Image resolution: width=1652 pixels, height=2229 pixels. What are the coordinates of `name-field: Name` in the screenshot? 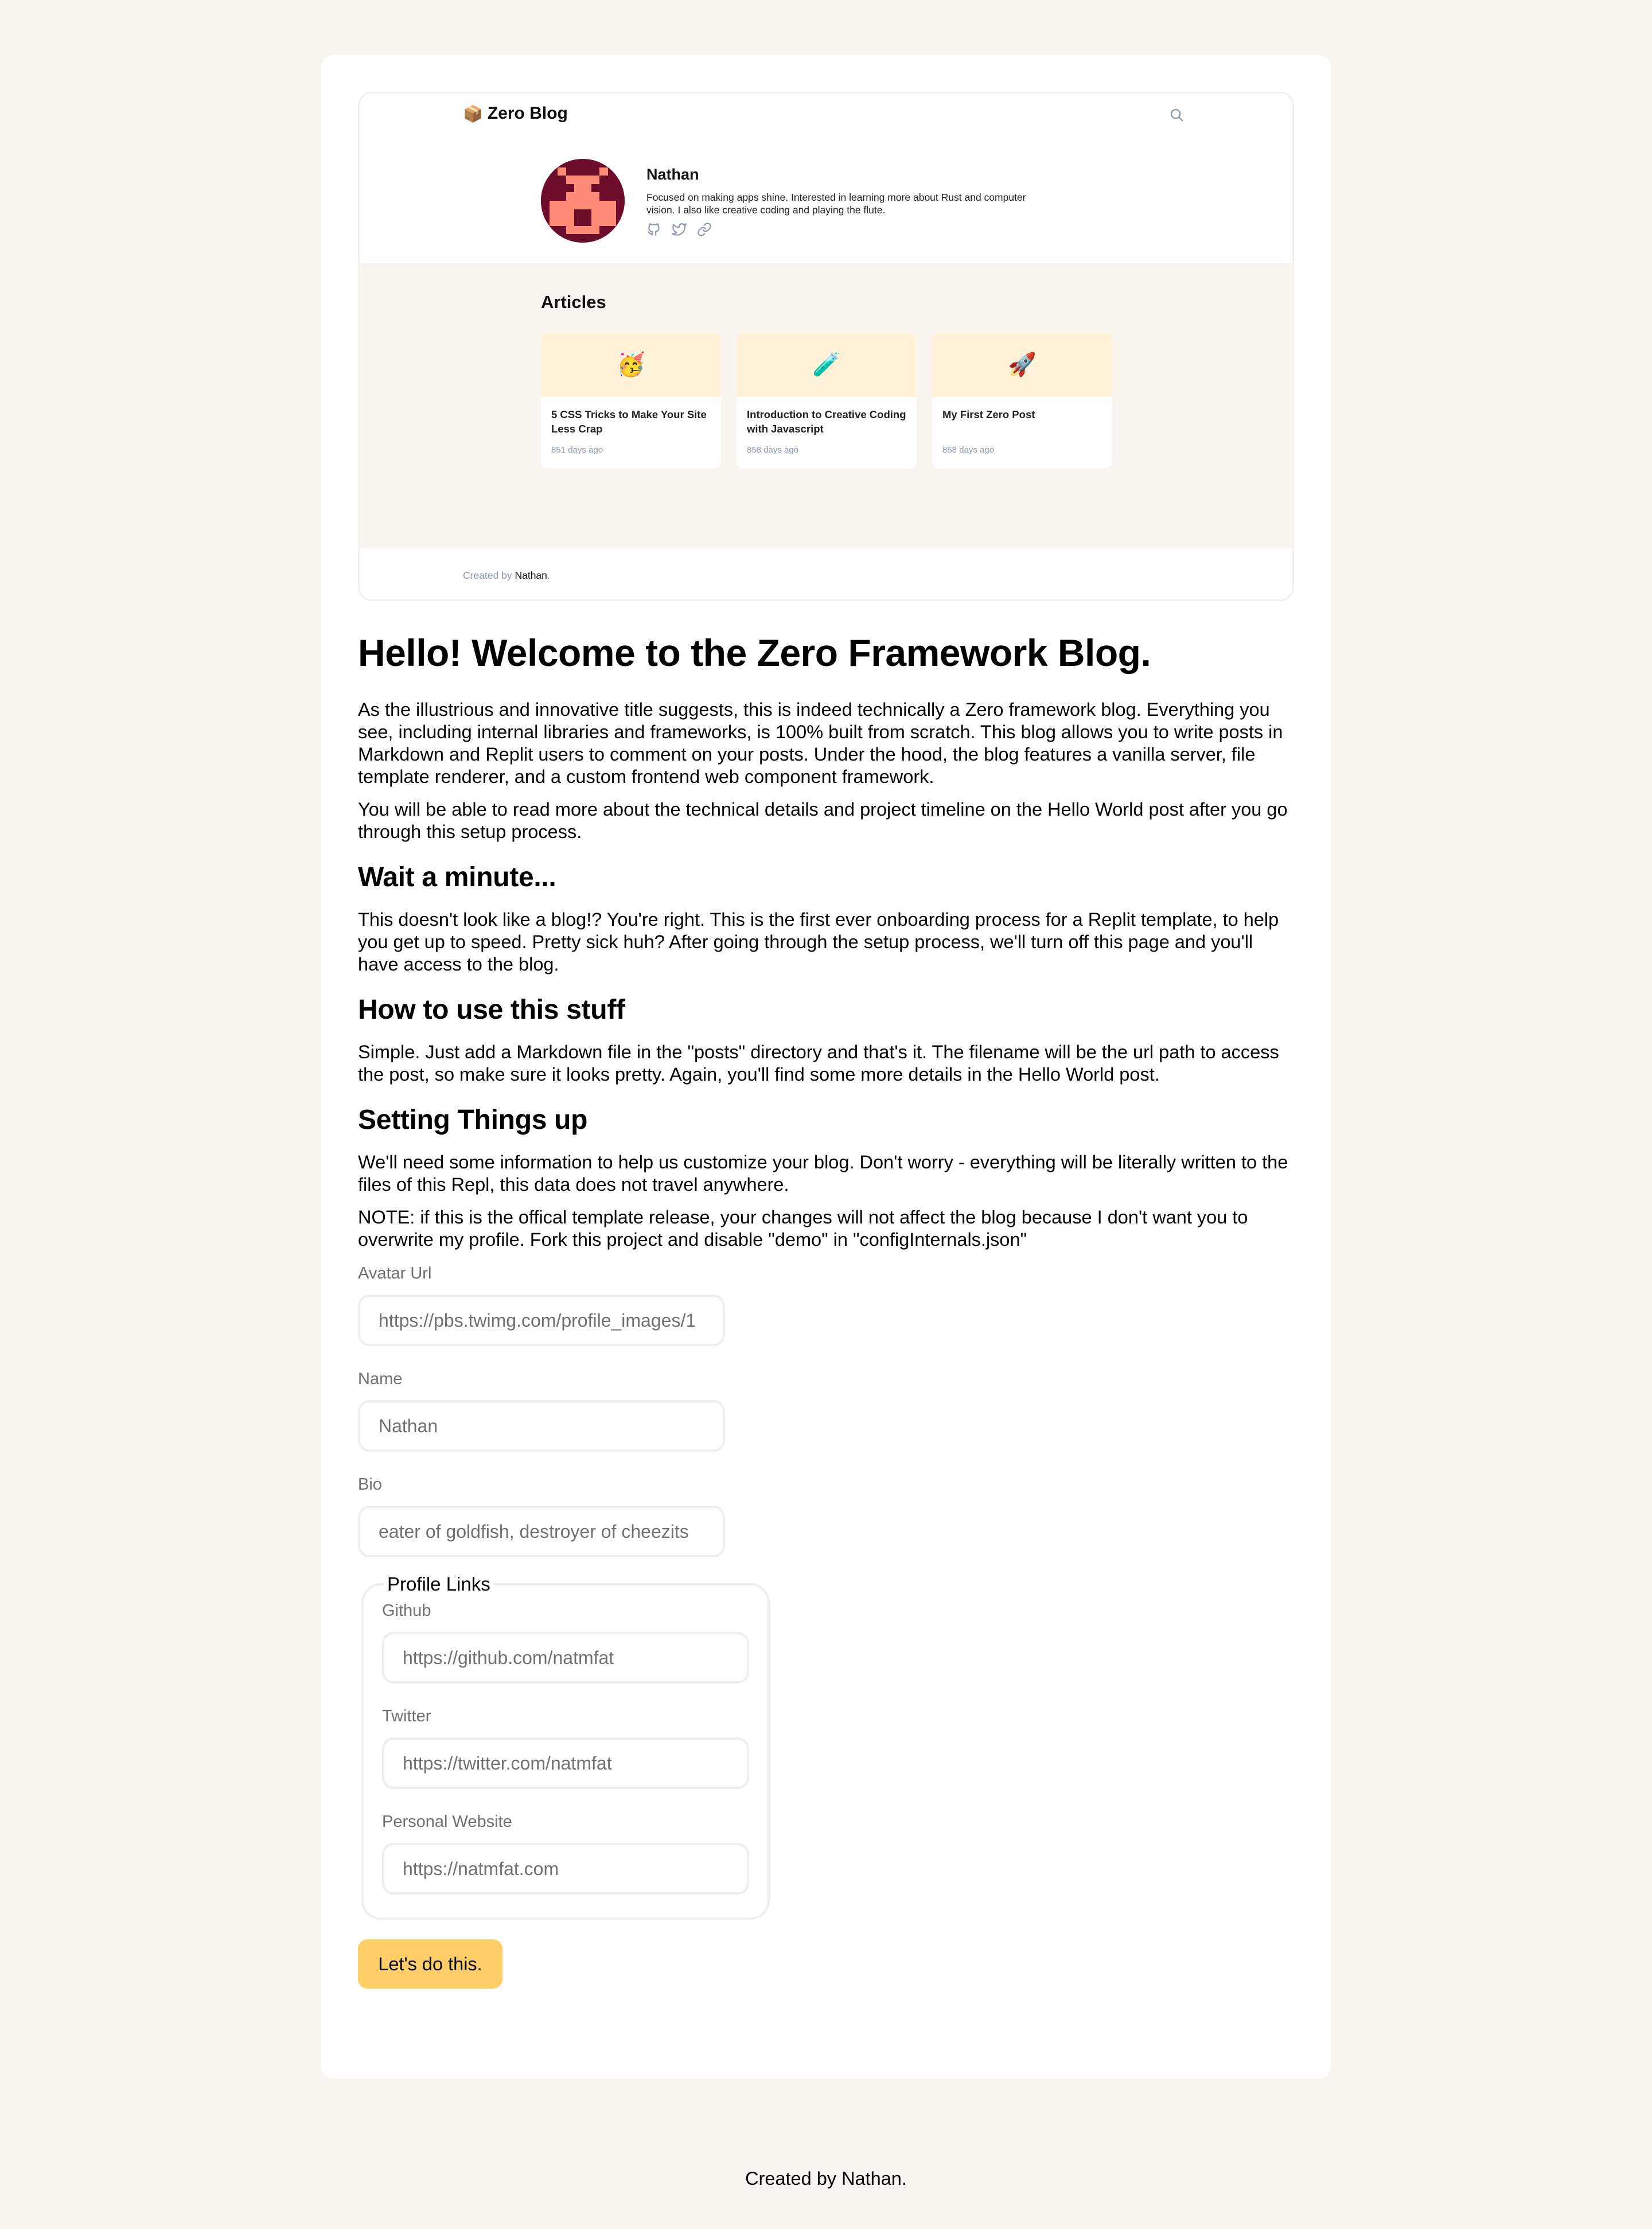 It's located at (826, 1410).